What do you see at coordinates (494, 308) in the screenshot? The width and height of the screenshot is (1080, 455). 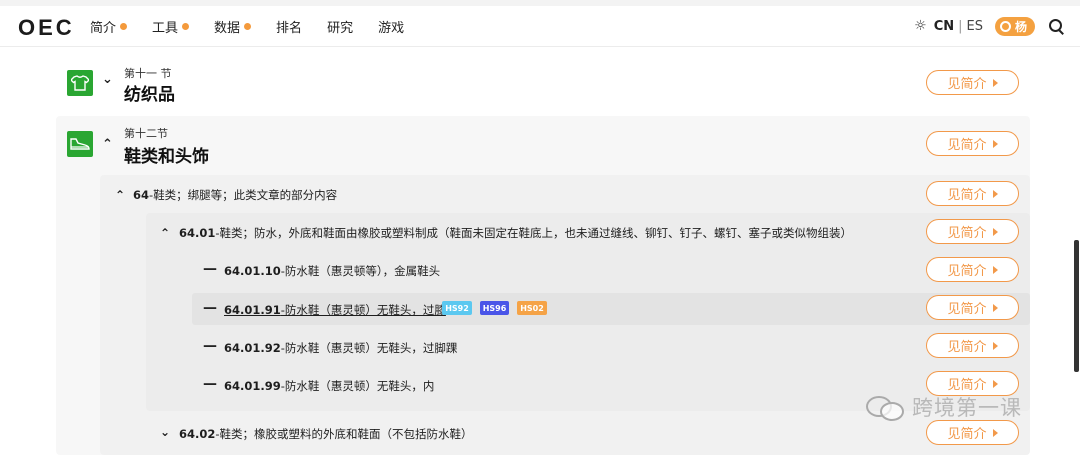 I see `badge-hs96: HS96` at bounding box center [494, 308].